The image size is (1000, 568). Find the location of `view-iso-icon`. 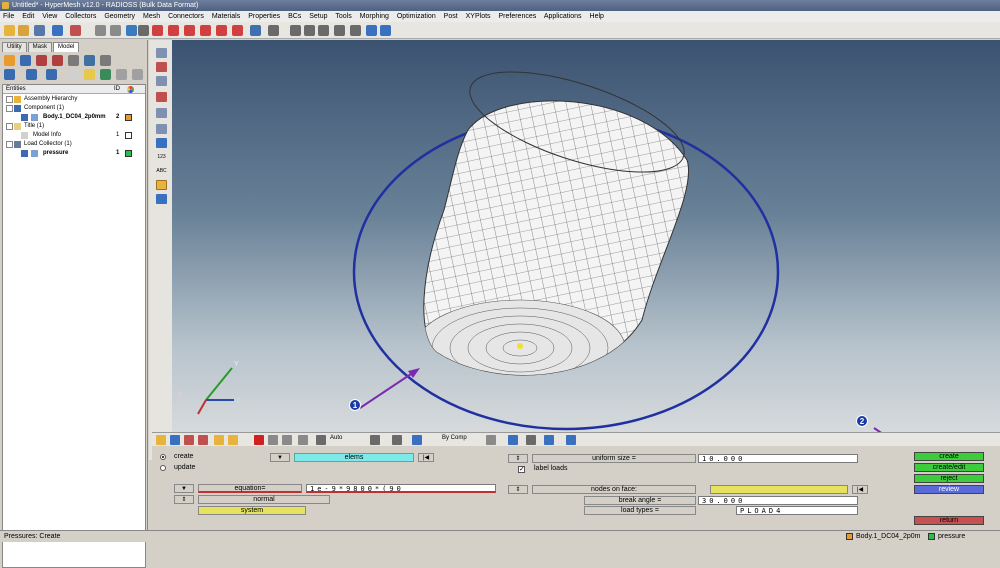

view-iso-icon is located at coordinates (205, 30).